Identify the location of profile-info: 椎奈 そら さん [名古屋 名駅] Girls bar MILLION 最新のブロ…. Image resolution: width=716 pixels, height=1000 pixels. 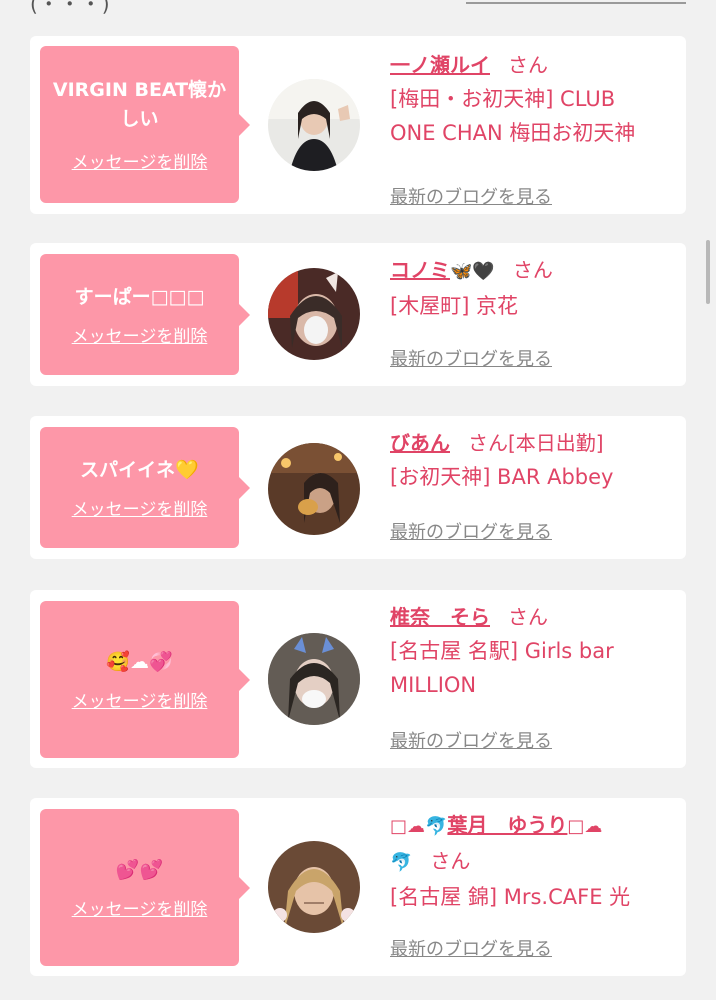
(535, 676).